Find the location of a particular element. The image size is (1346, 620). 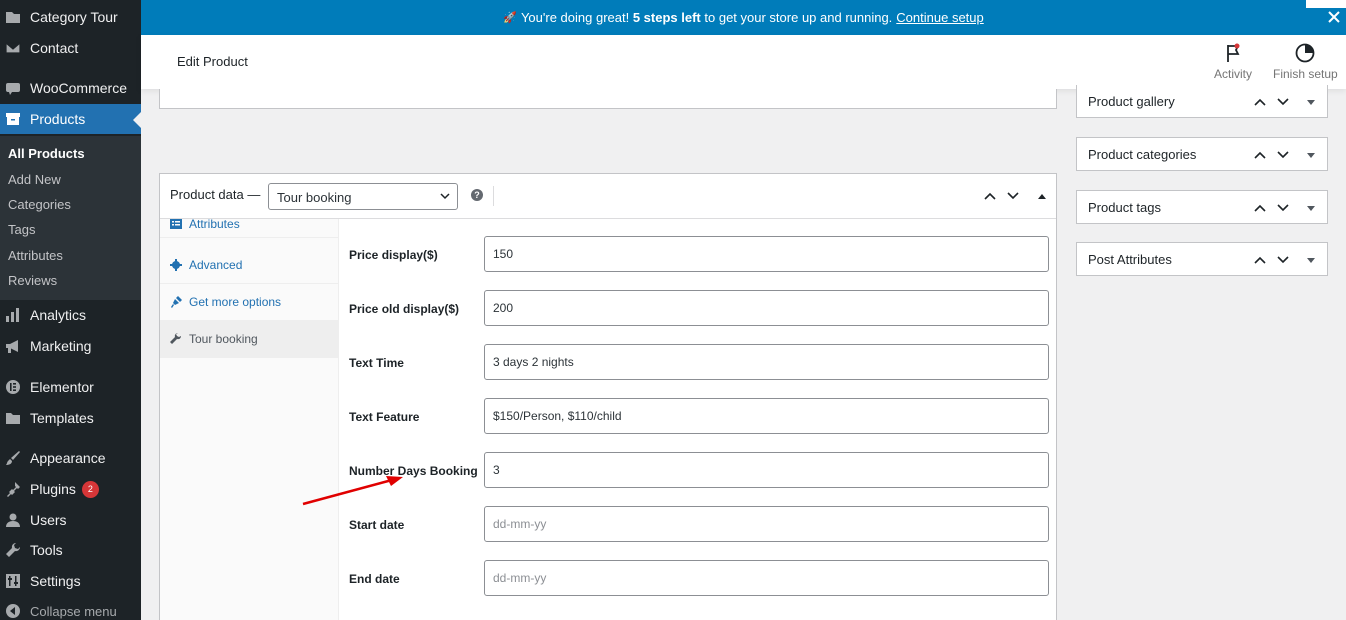

collapse-menu-button: Collapse menu is located at coordinates (70, 609).